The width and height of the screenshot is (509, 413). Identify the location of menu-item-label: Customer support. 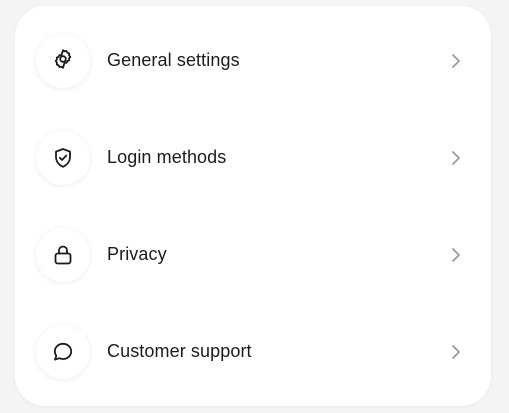
(179, 351).